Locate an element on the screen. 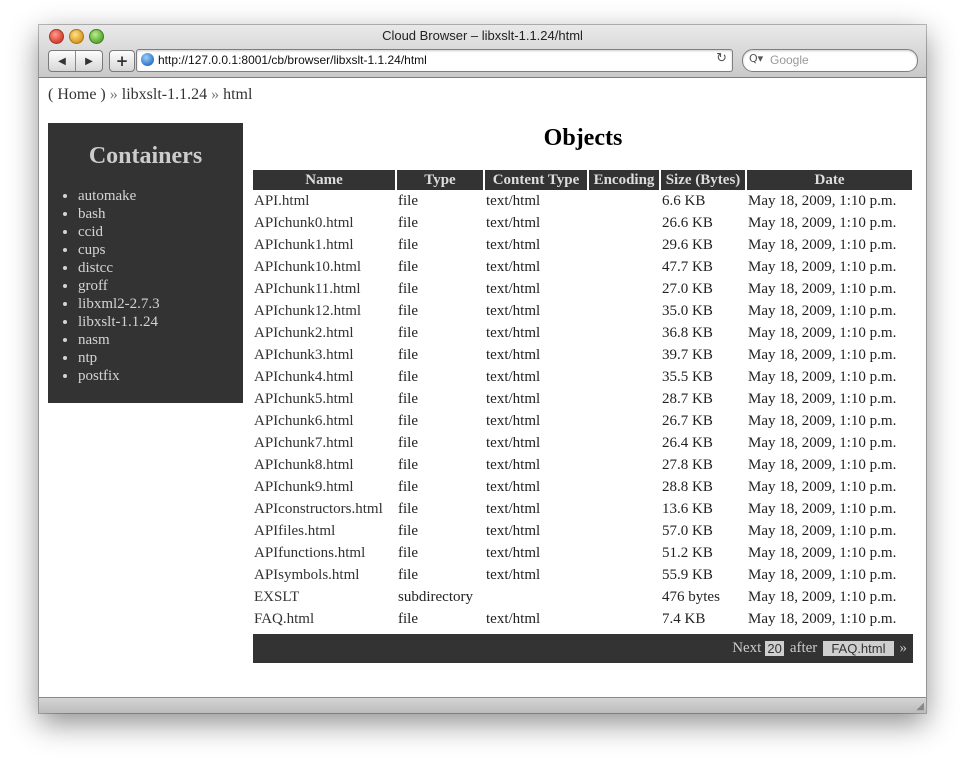  column-header-name: Name is located at coordinates (324, 180).